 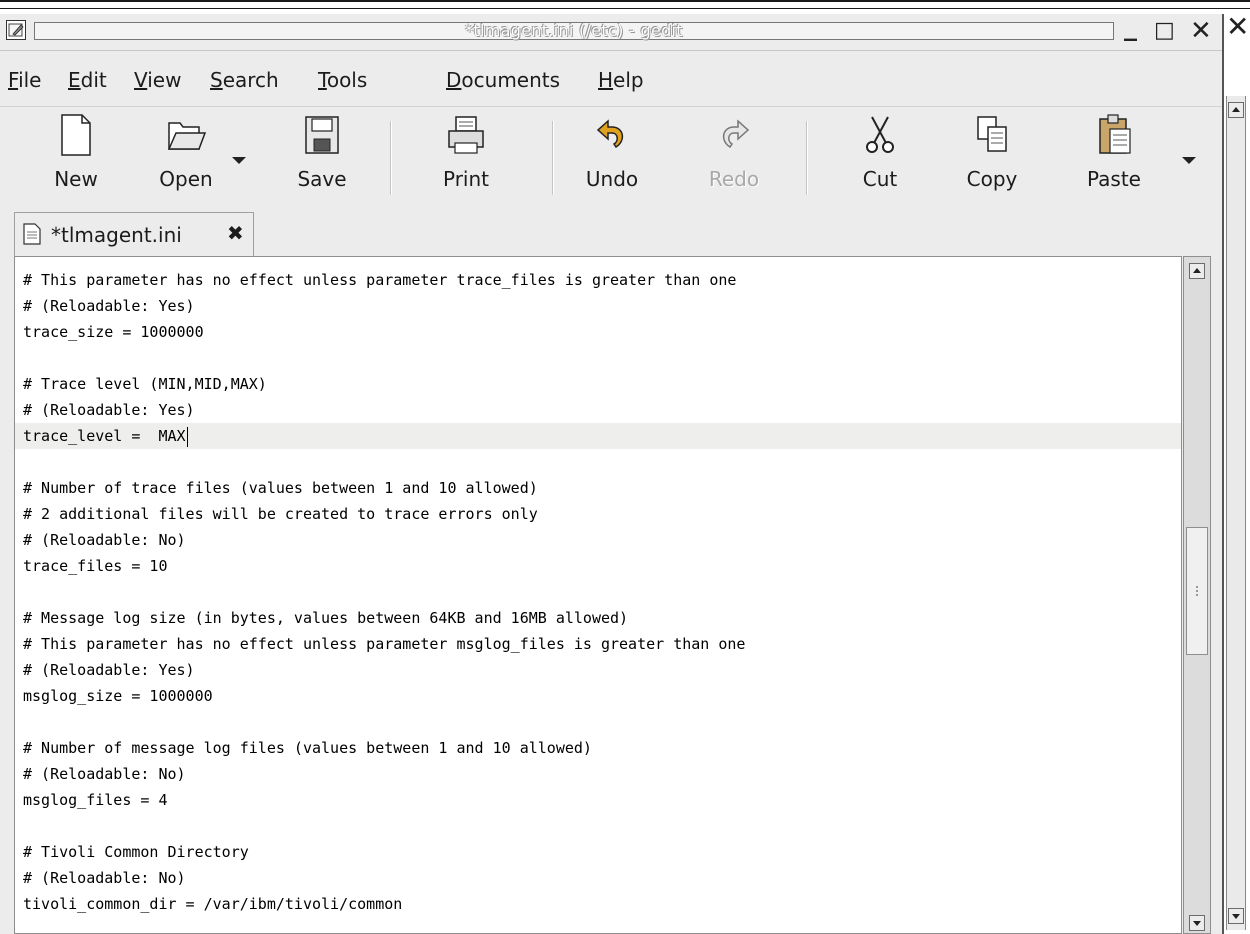 What do you see at coordinates (454, 80) in the screenshot?
I see `menu-documents-mnemonic: D` at bounding box center [454, 80].